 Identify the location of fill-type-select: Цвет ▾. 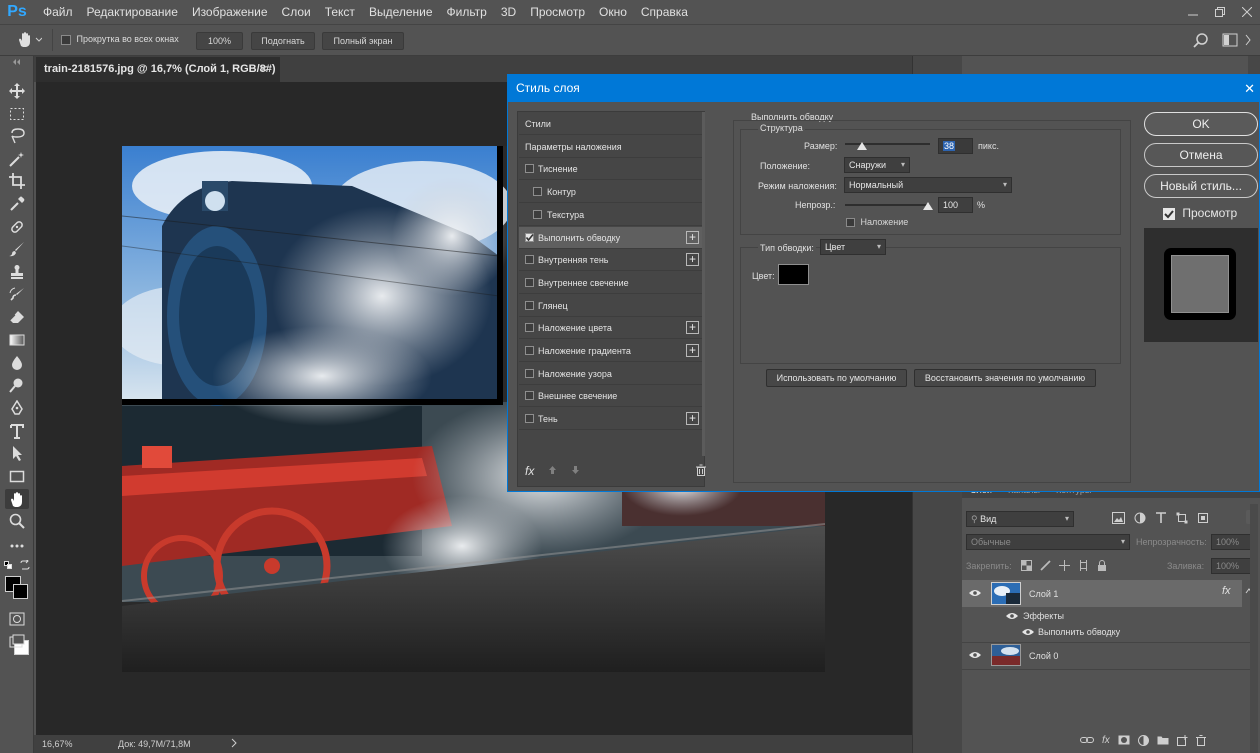
(853, 247).